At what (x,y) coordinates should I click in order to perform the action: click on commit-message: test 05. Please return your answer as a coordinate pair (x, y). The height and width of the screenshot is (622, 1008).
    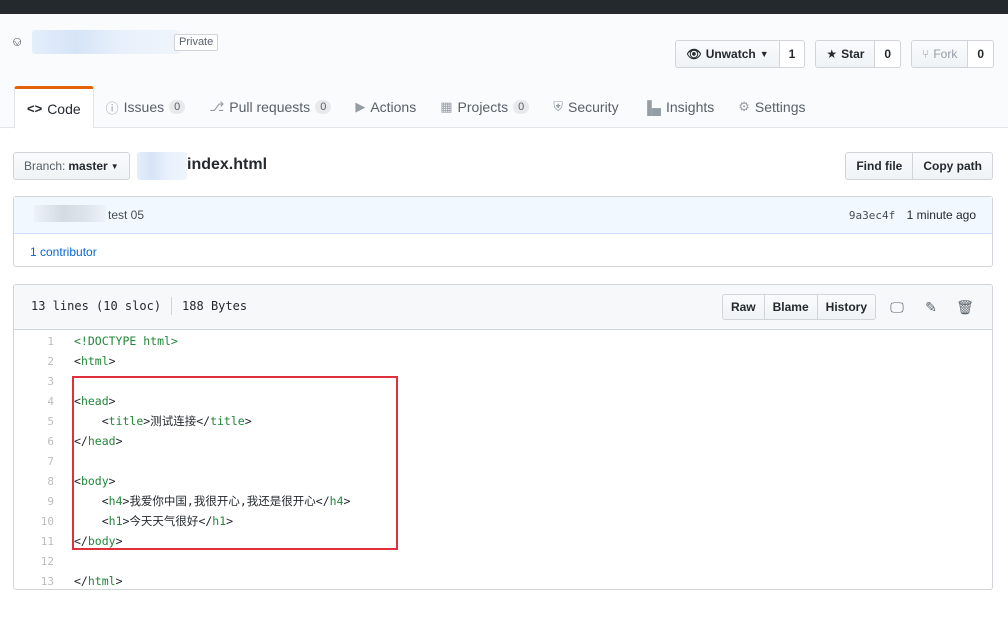
    Looking at the image, I should click on (126, 215).